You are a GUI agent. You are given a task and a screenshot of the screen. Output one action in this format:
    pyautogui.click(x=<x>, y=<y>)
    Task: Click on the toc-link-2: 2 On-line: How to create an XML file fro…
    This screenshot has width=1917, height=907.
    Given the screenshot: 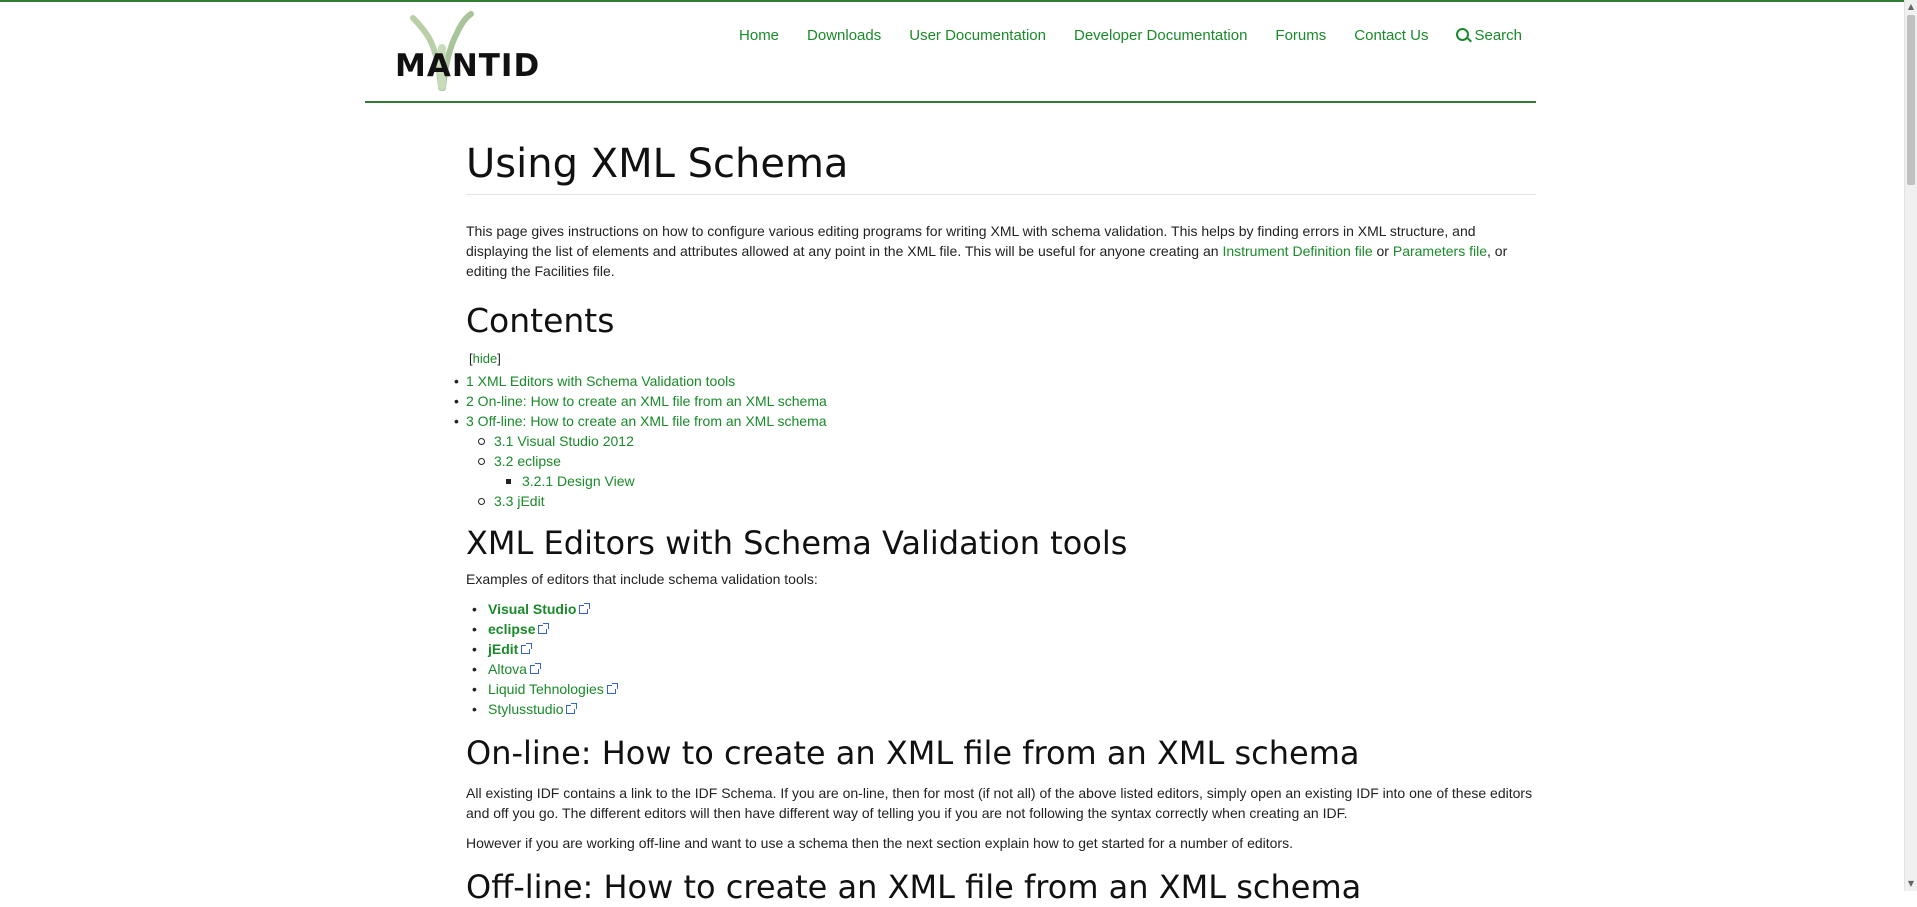 What is the action you would take?
    pyautogui.click(x=646, y=401)
    